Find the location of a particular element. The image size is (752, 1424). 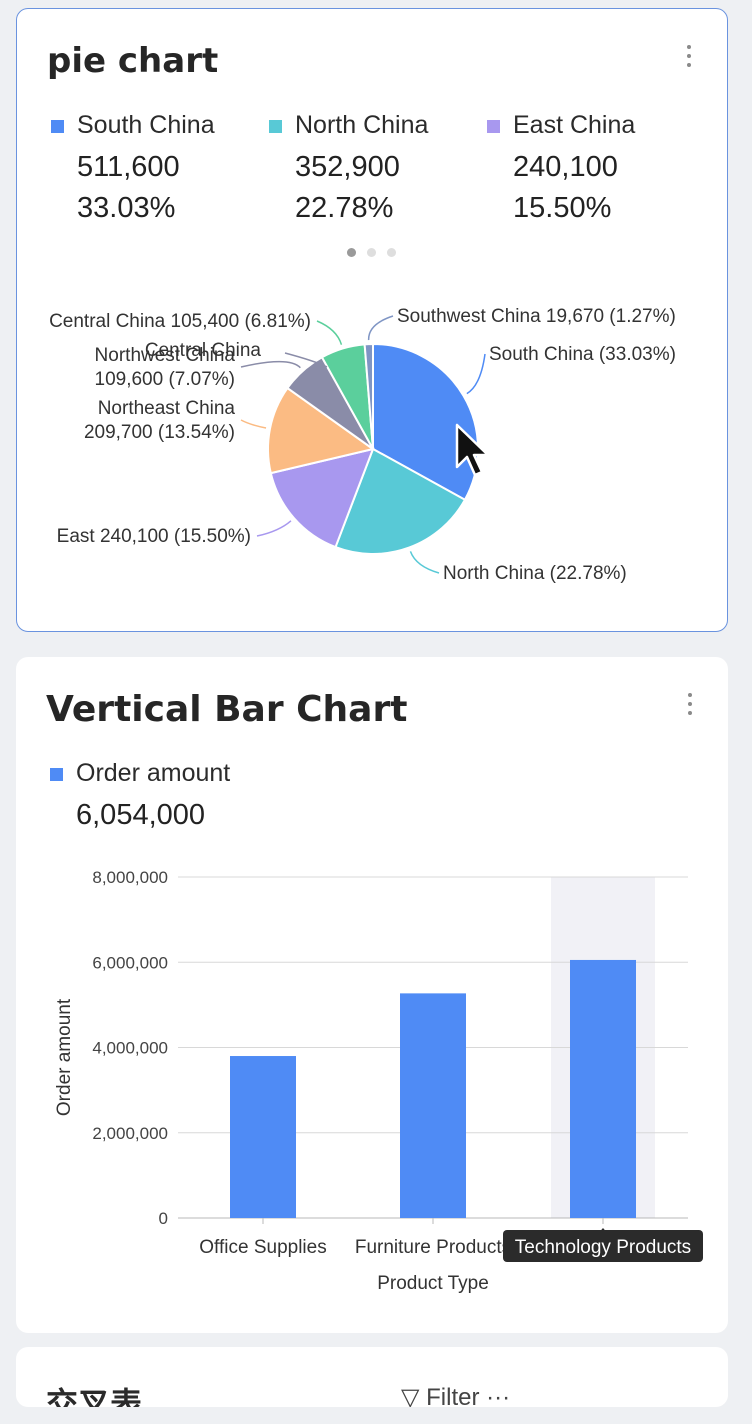

y-tick-label: 8,000,000 is located at coordinates (130, 877).